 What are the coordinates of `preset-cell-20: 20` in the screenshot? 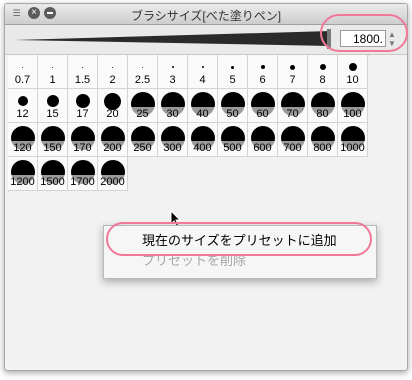 It's located at (113, 106).